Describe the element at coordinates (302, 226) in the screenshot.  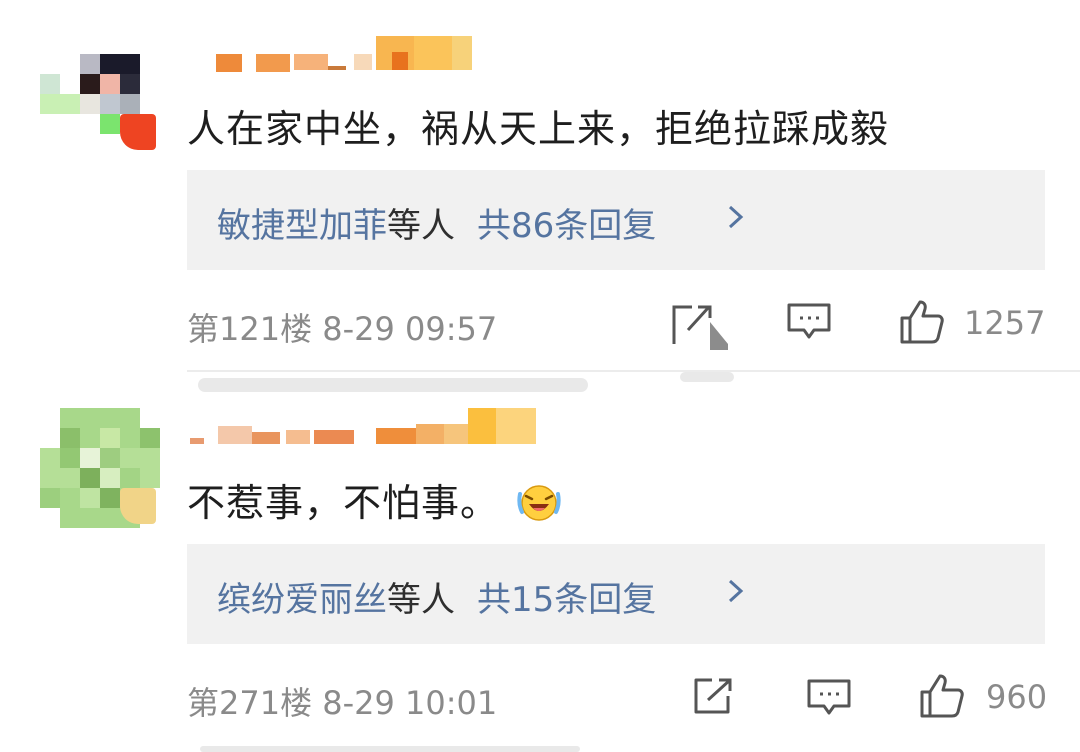
I see `reply-user-names: 敏捷型加菲` at that location.